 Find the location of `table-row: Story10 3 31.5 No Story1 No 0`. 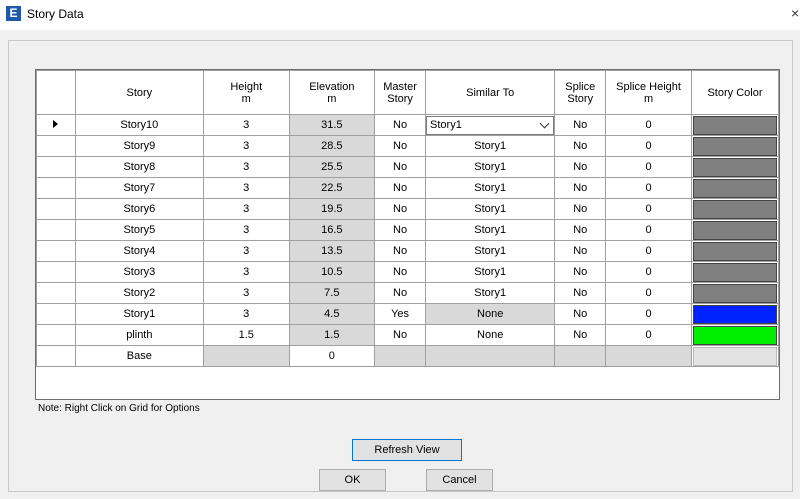

table-row: Story10 3 31.5 No Story1 No 0 is located at coordinates (407, 125).